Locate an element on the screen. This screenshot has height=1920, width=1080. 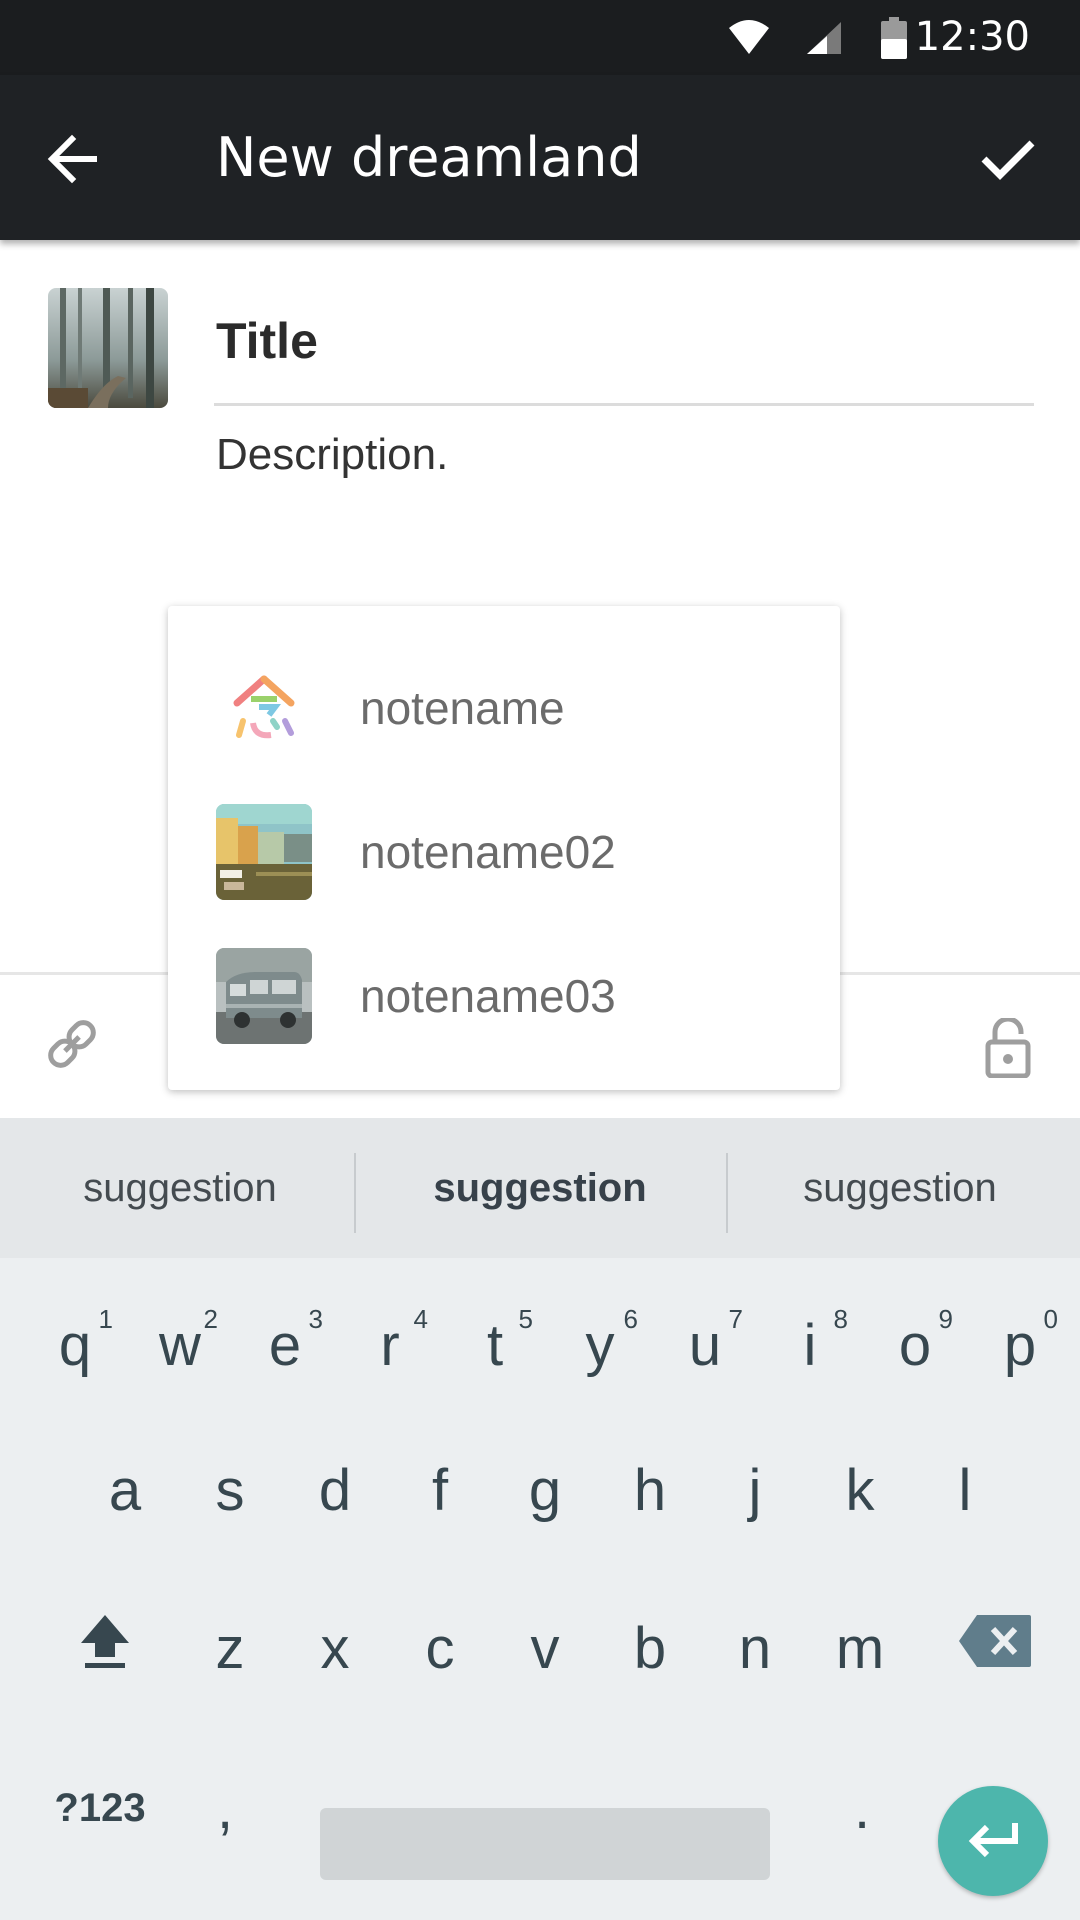
popup-item-label: notename03 is located at coordinates (488, 996).